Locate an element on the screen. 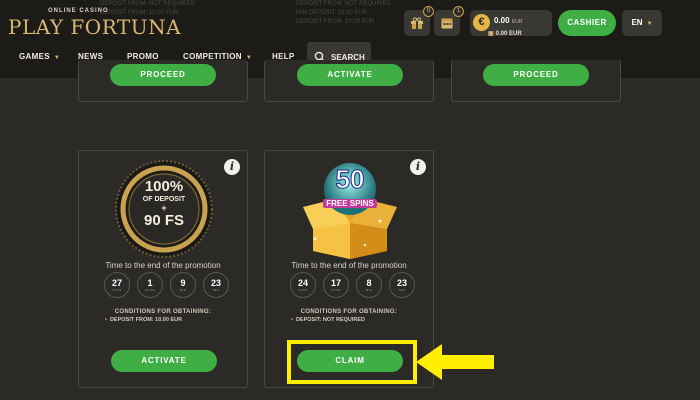  badge-free-spins: 90 FS is located at coordinates (164, 220).